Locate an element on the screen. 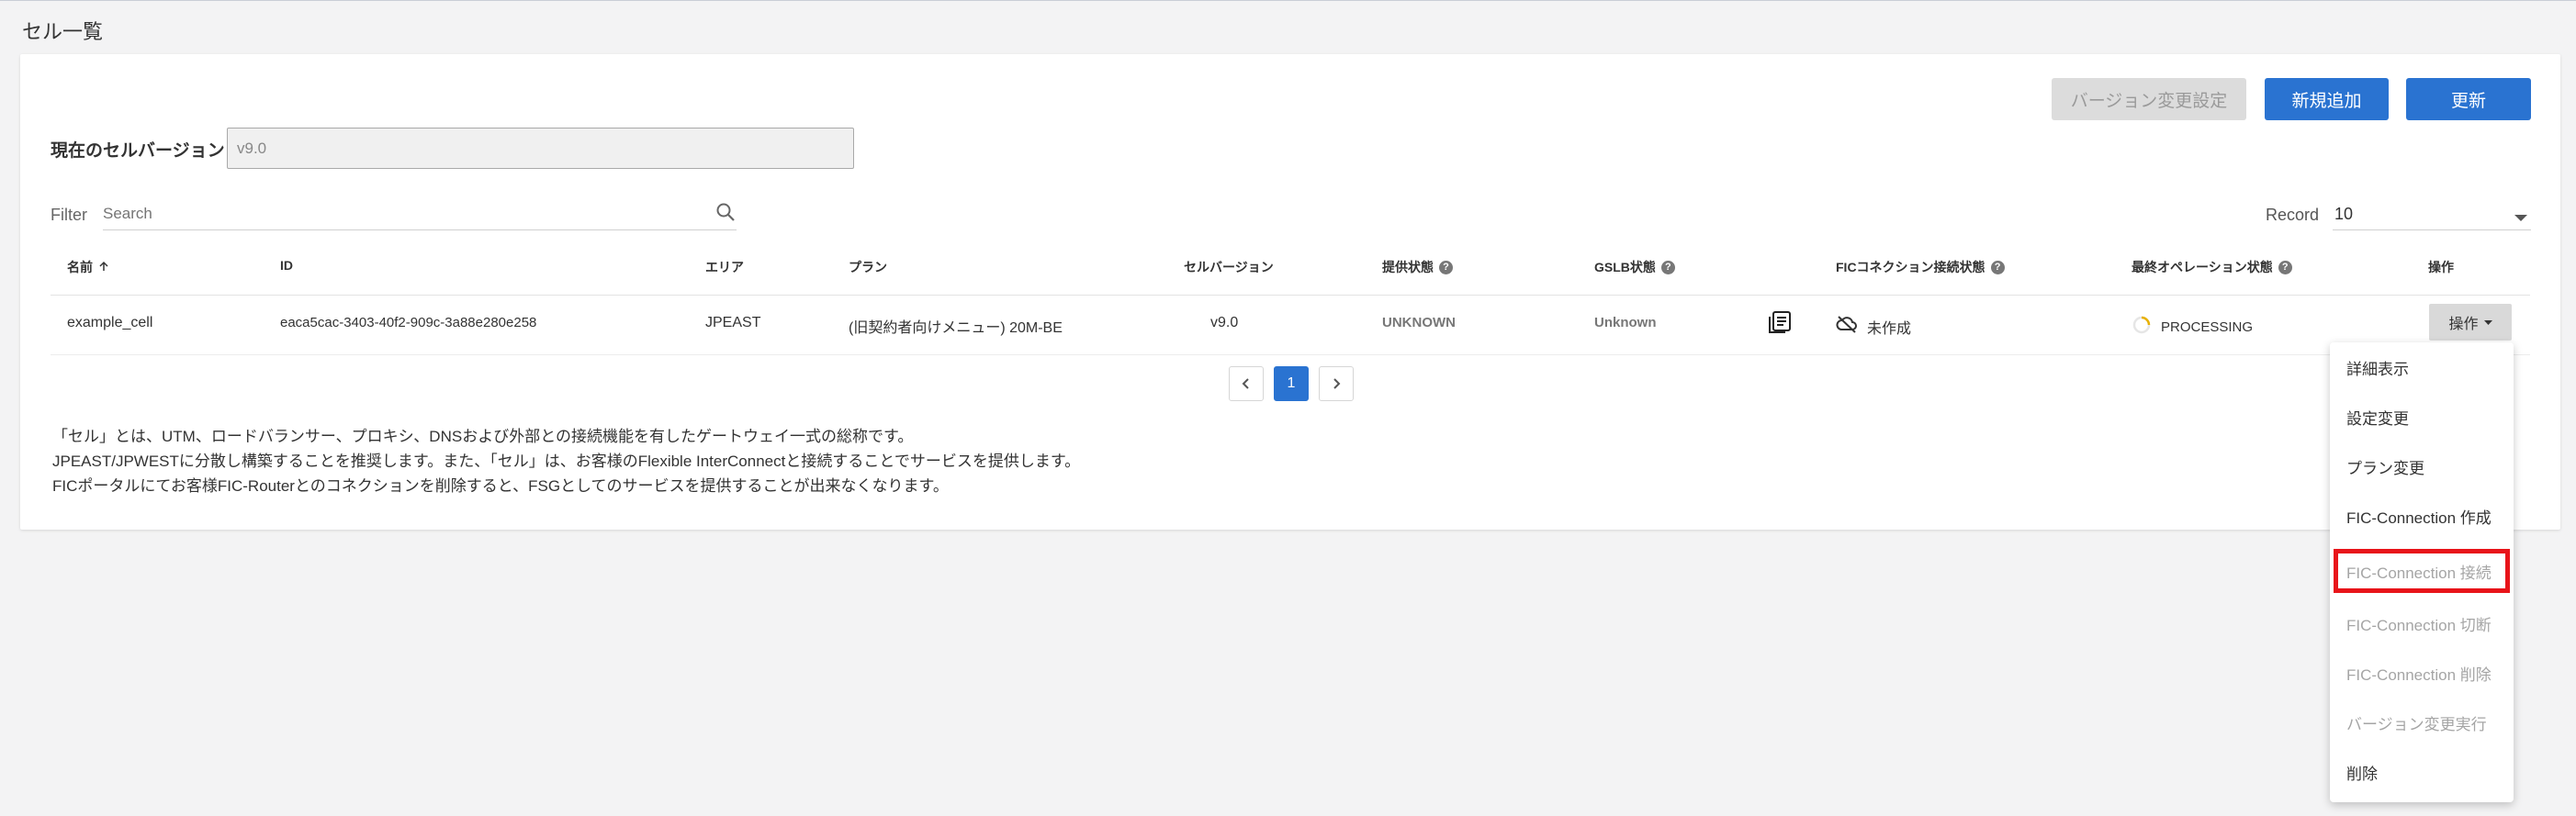 This screenshot has height=816, width=2576. menu-item-fic-connect: FIC-Connection 接続 is located at coordinates (2422, 571).